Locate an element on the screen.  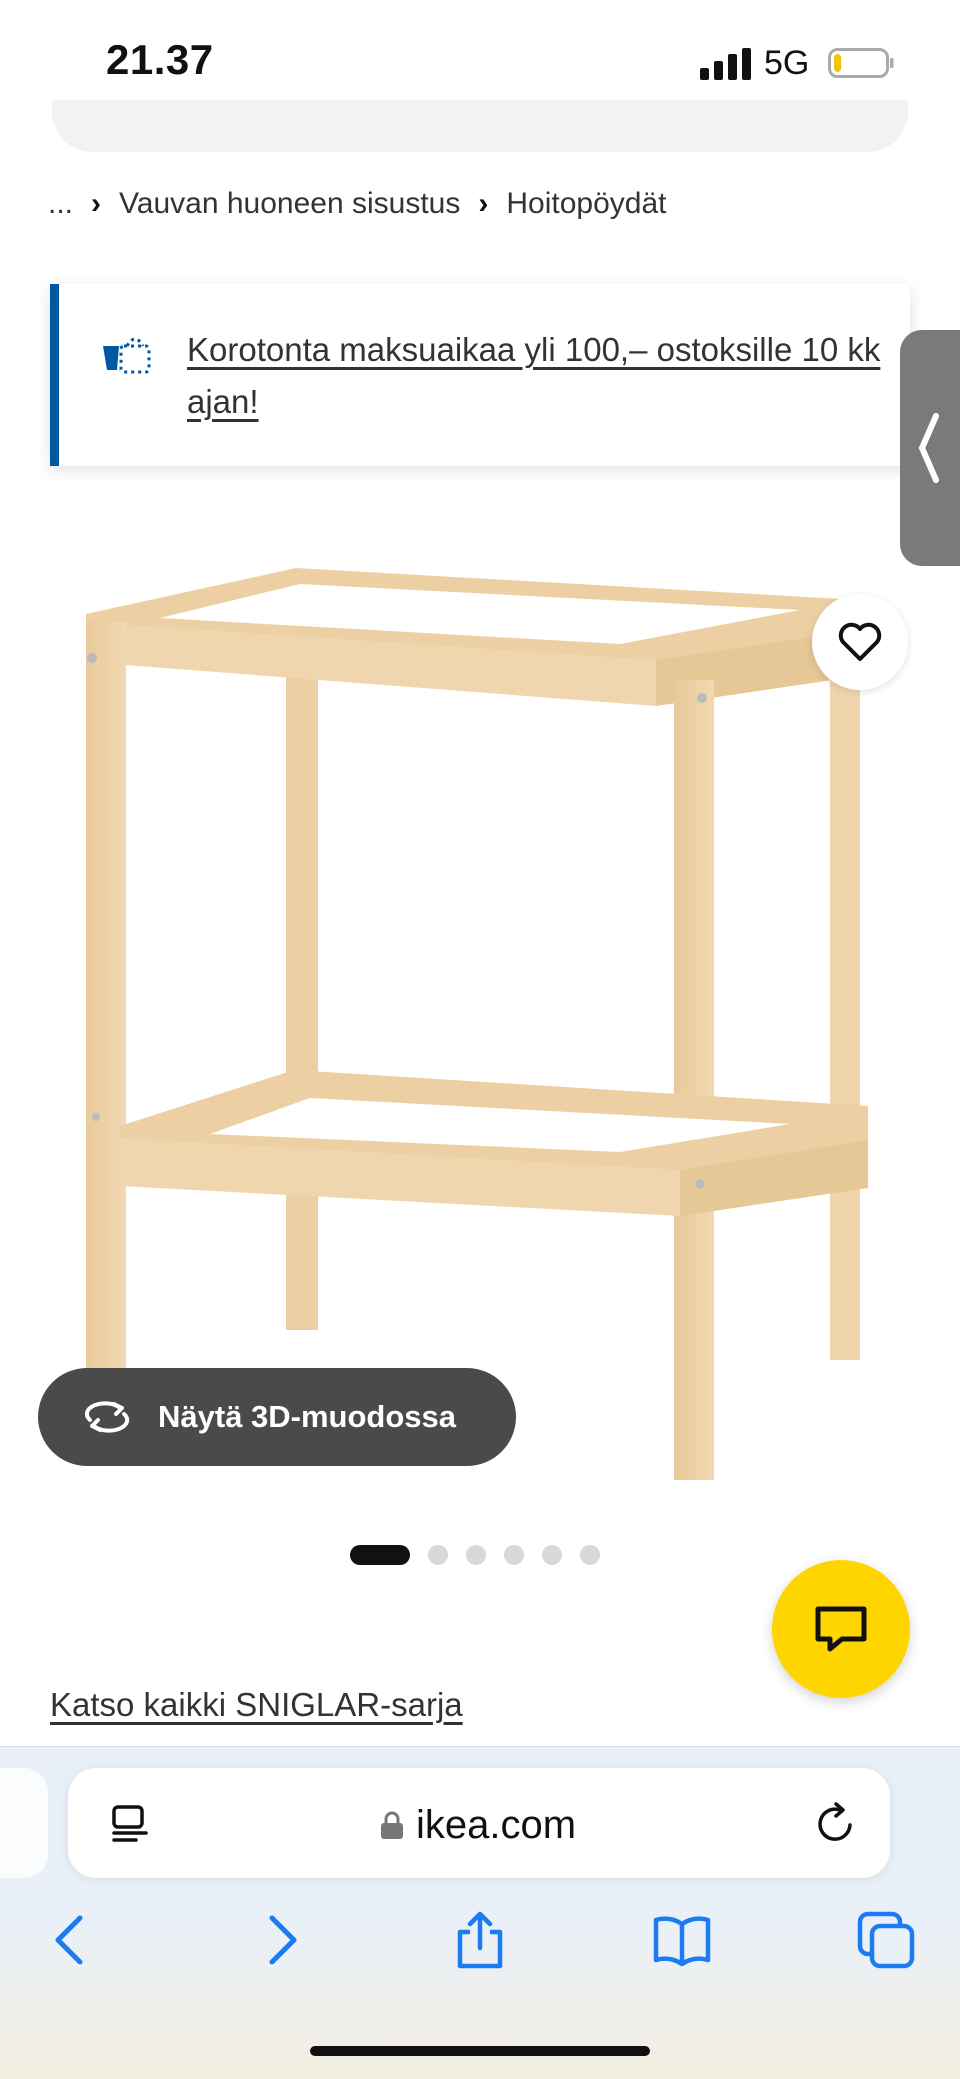
status-time: 21.37 is located at coordinates (160, 59).